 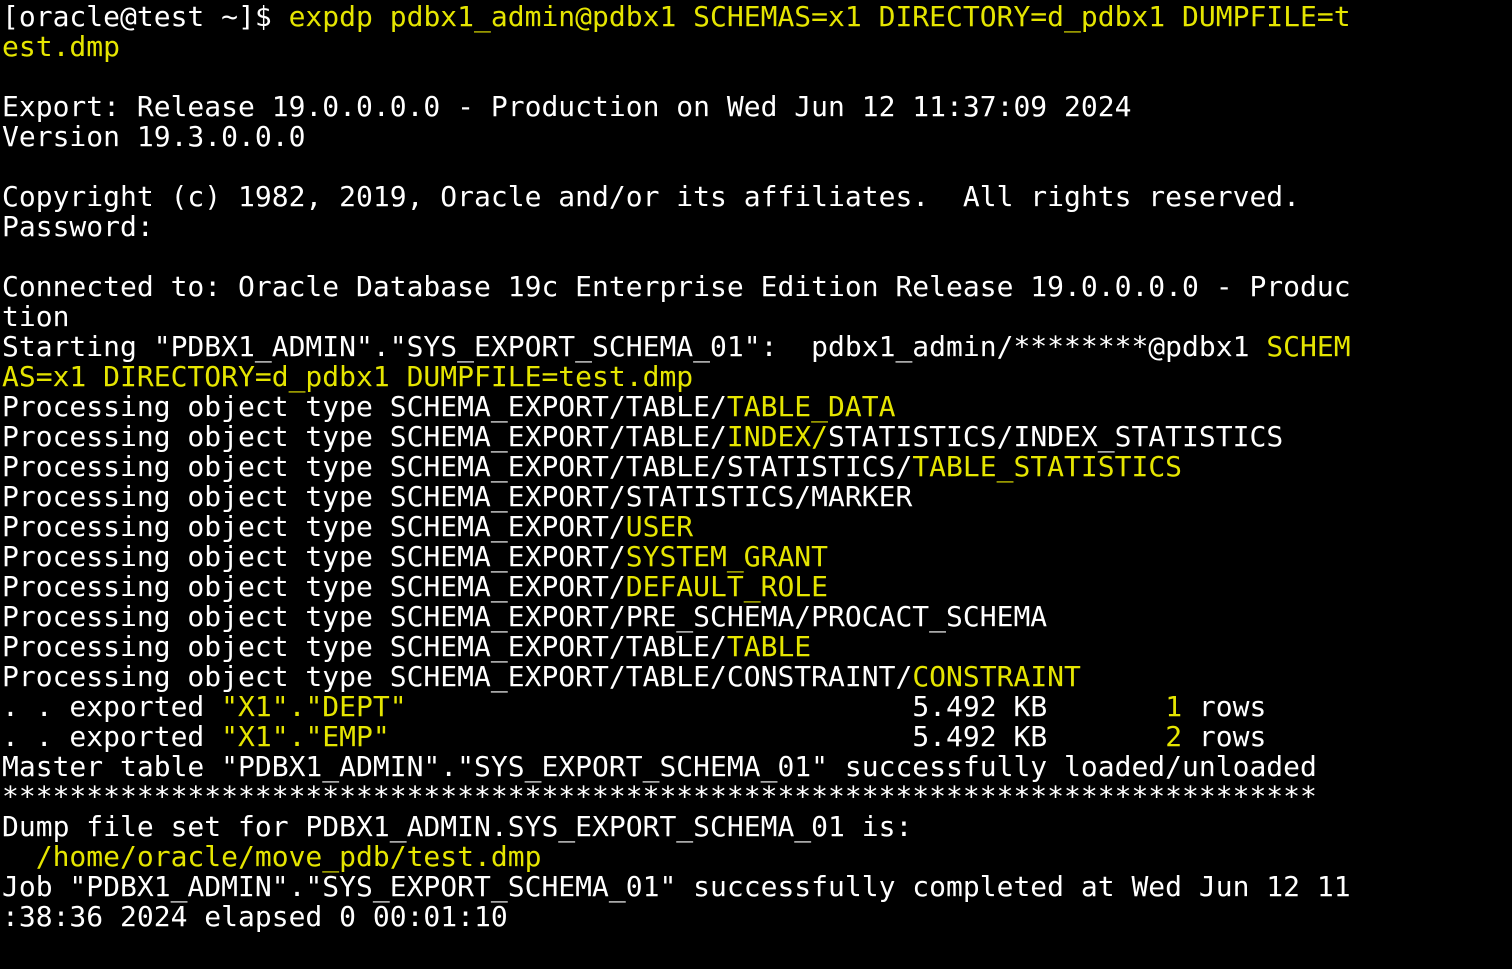 I want to click on highlighted-text: TABLE_STATISTICS, so click(x=1047, y=466).